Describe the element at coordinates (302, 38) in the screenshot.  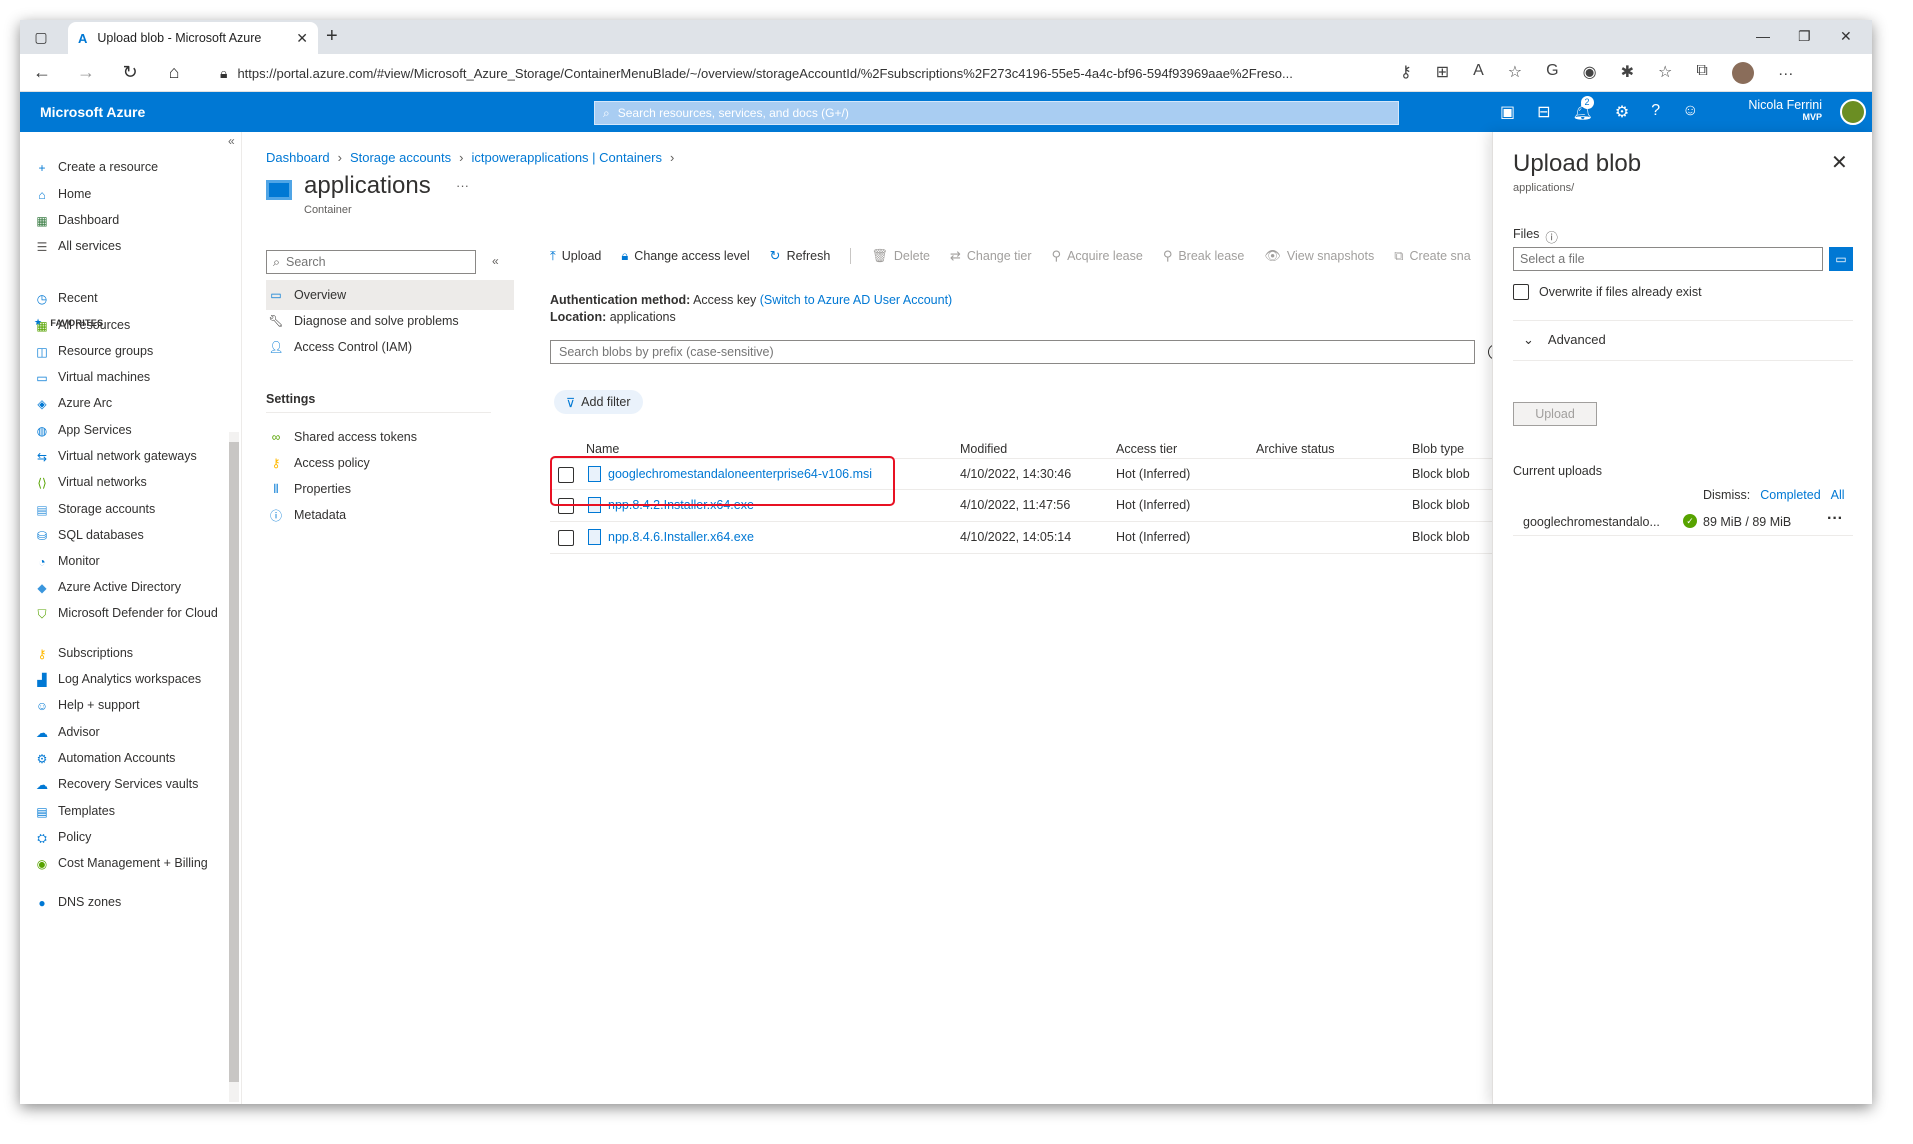
I see `close-tab-icon: ✕` at that location.